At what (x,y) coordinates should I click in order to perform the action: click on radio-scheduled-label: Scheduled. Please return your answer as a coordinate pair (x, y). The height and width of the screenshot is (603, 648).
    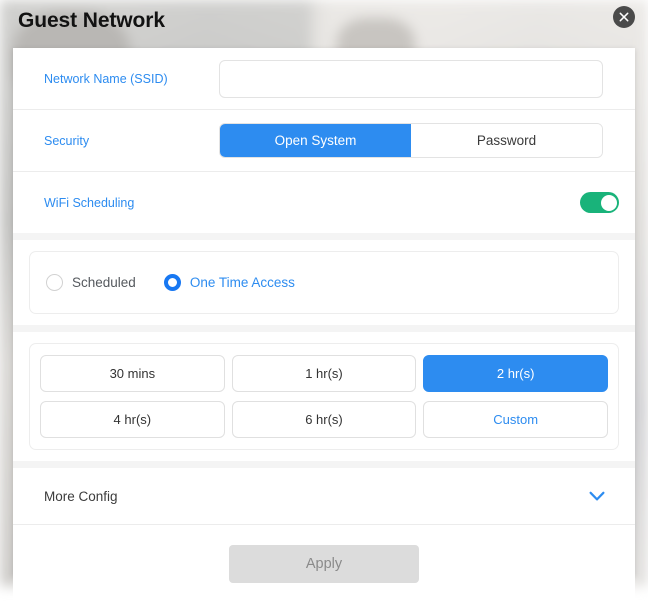
    Looking at the image, I should click on (104, 282).